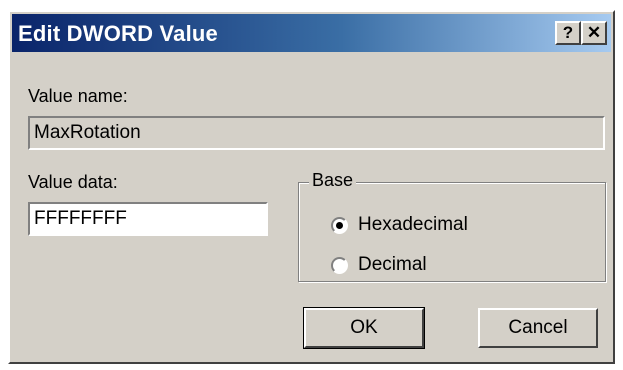 The image size is (623, 370). Describe the element at coordinates (316, 133) in the screenshot. I see `value-name-field: MaxRotation` at that location.